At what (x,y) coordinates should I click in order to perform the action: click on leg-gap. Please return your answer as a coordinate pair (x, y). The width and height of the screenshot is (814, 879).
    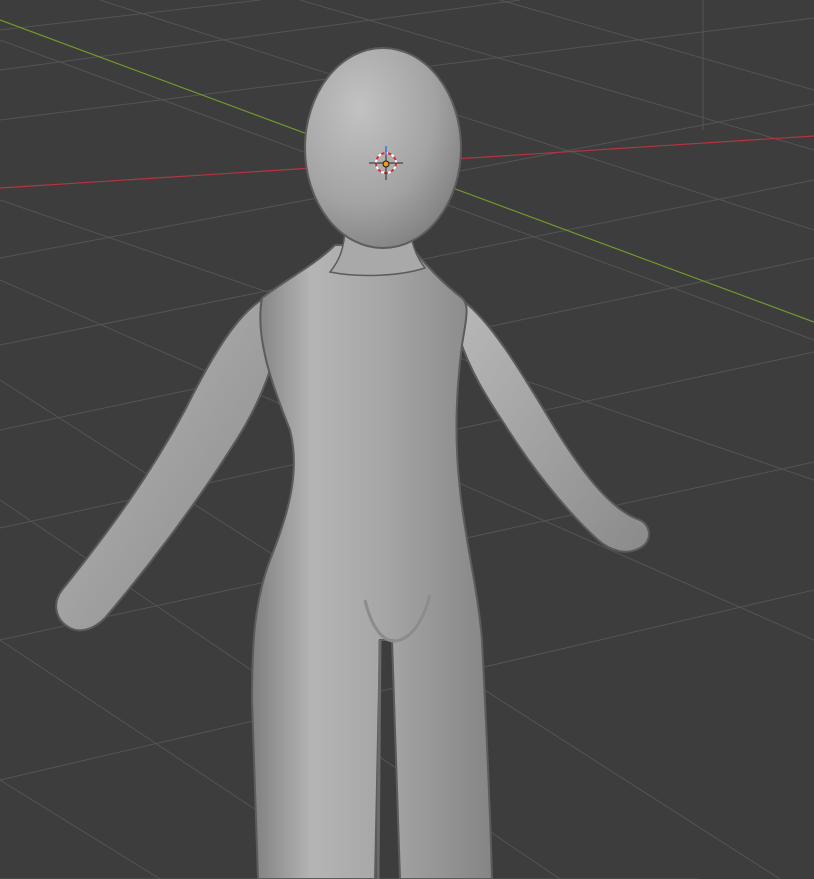
    Looking at the image, I should click on (379, 759).